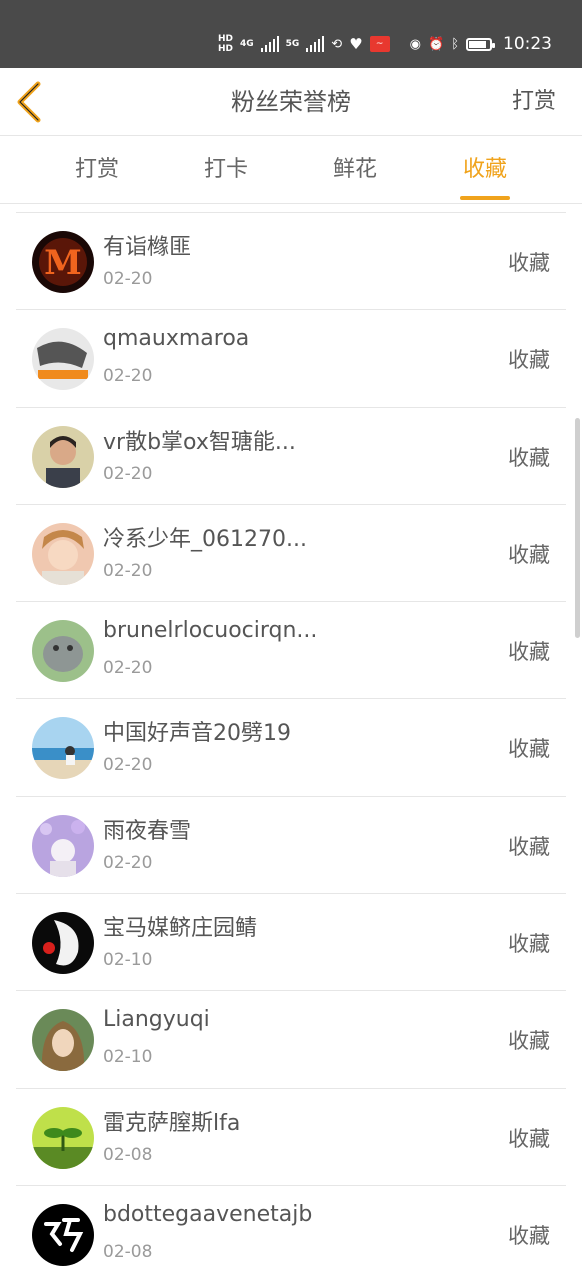  What do you see at coordinates (291, 456) in the screenshot?
I see `list-item: vr散b掌ox智瑭能... 02-20 收藏` at bounding box center [291, 456].